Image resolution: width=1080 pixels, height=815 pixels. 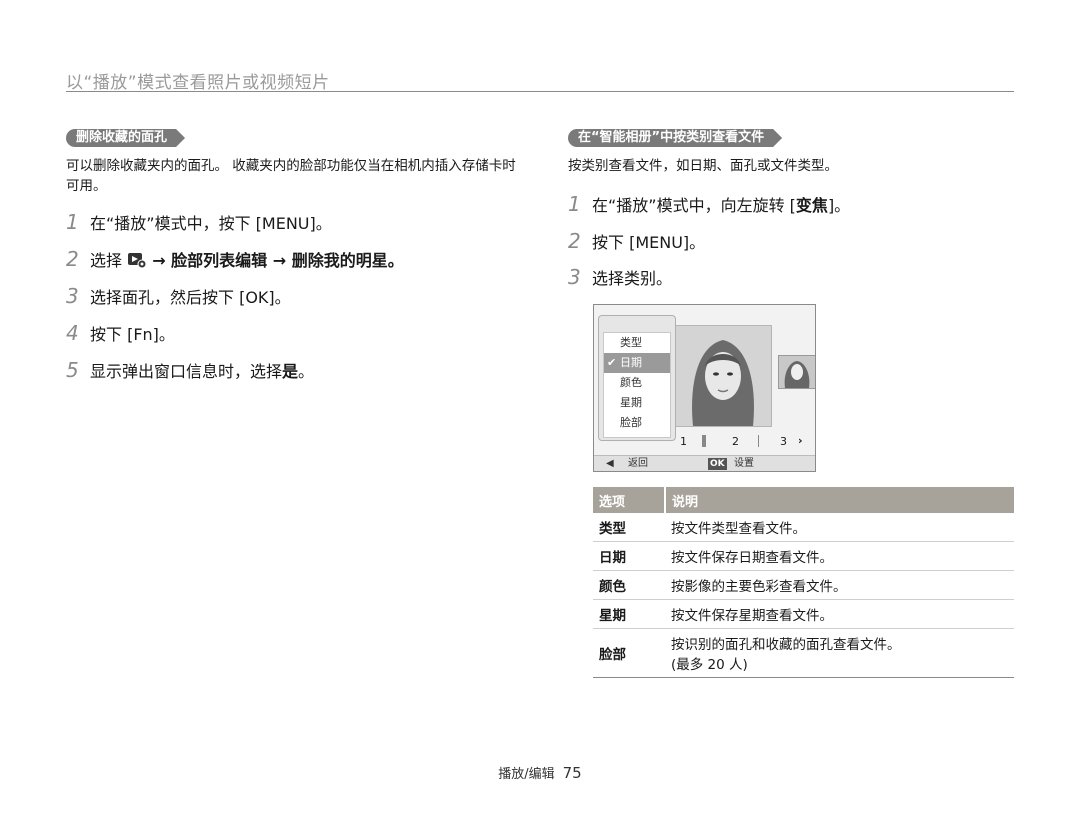 What do you see at coordinates (132, 334) in the screenshot?
I see `step-text: 按下 [Fn]。` at bounding box center [132, 334].